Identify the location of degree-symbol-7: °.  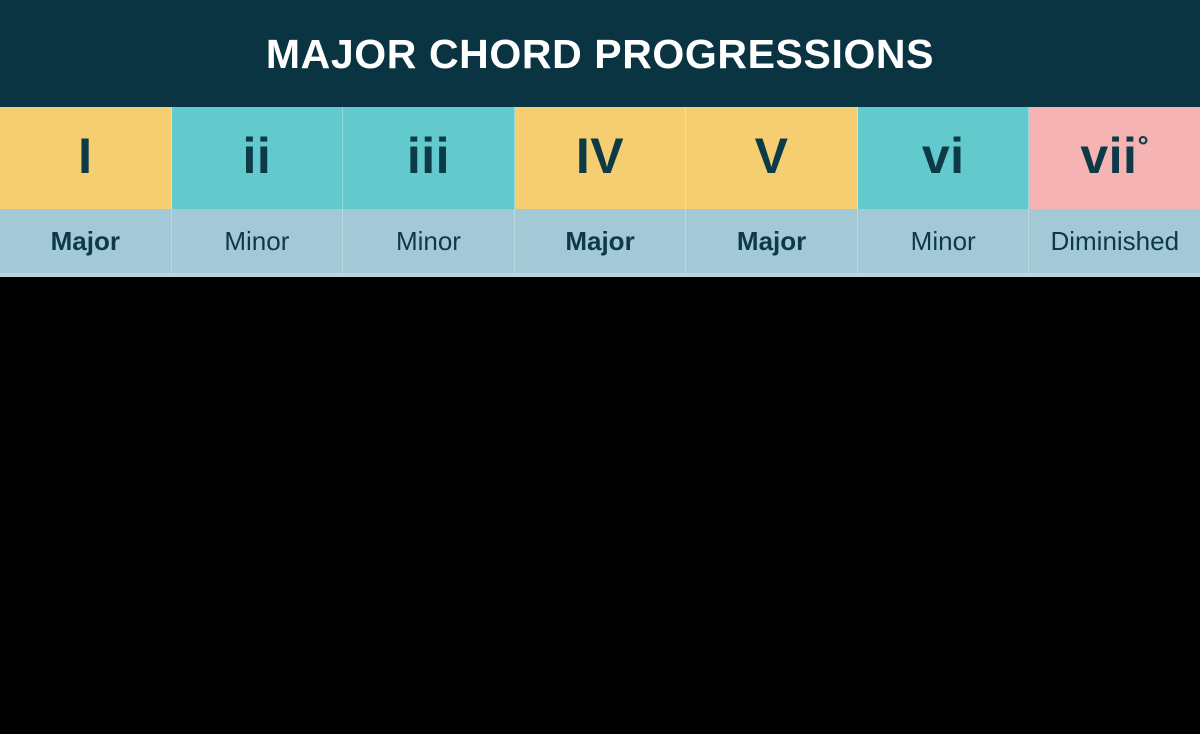
(1143, 146).